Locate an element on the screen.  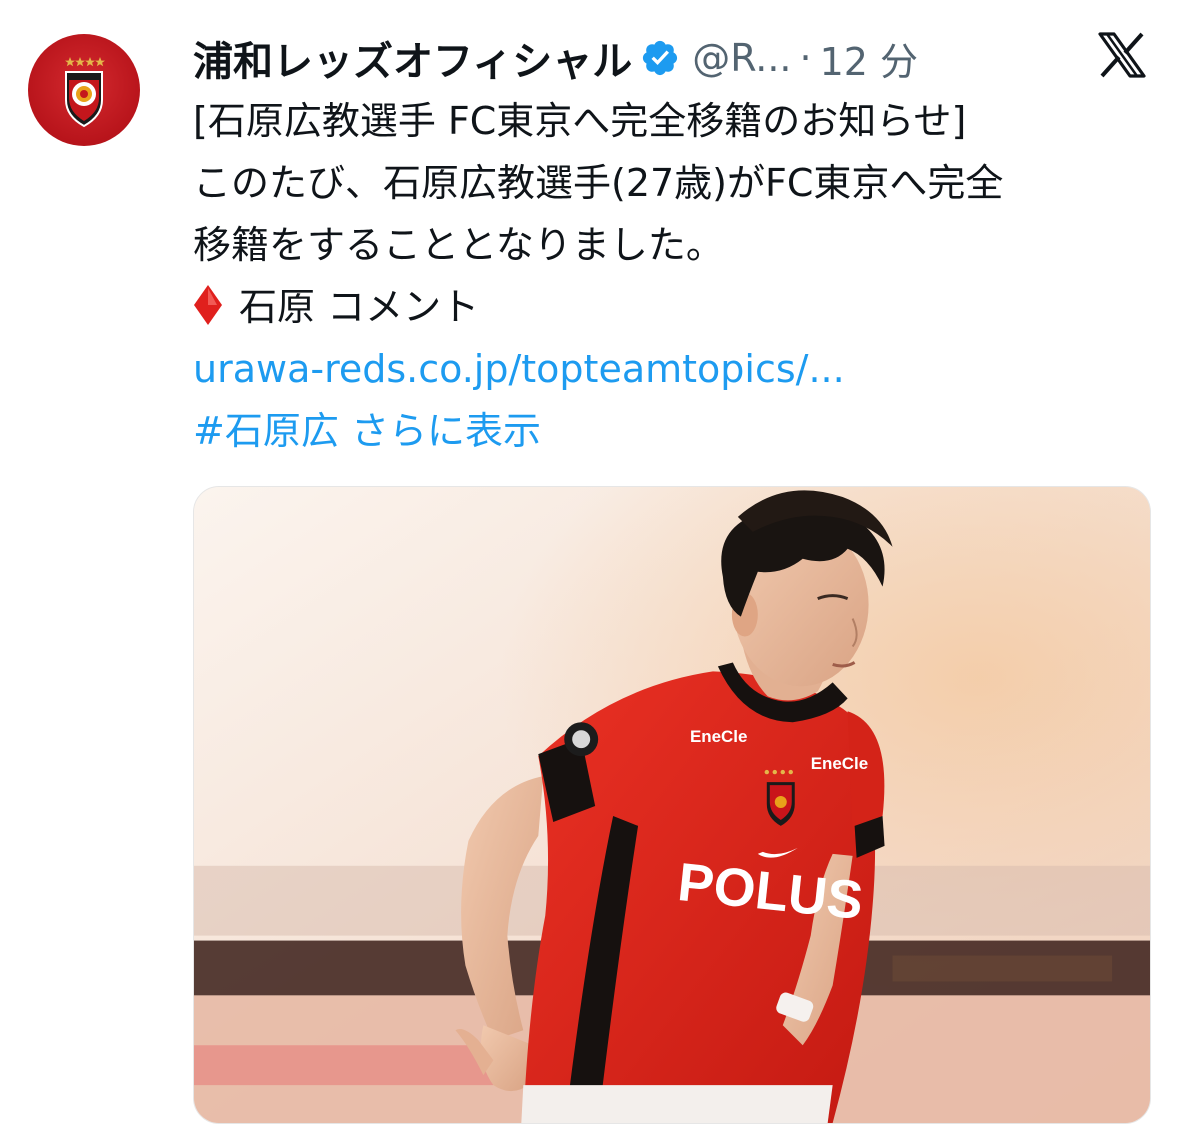
comment-line: 石原 コメント is located at coordinates (675, 307).